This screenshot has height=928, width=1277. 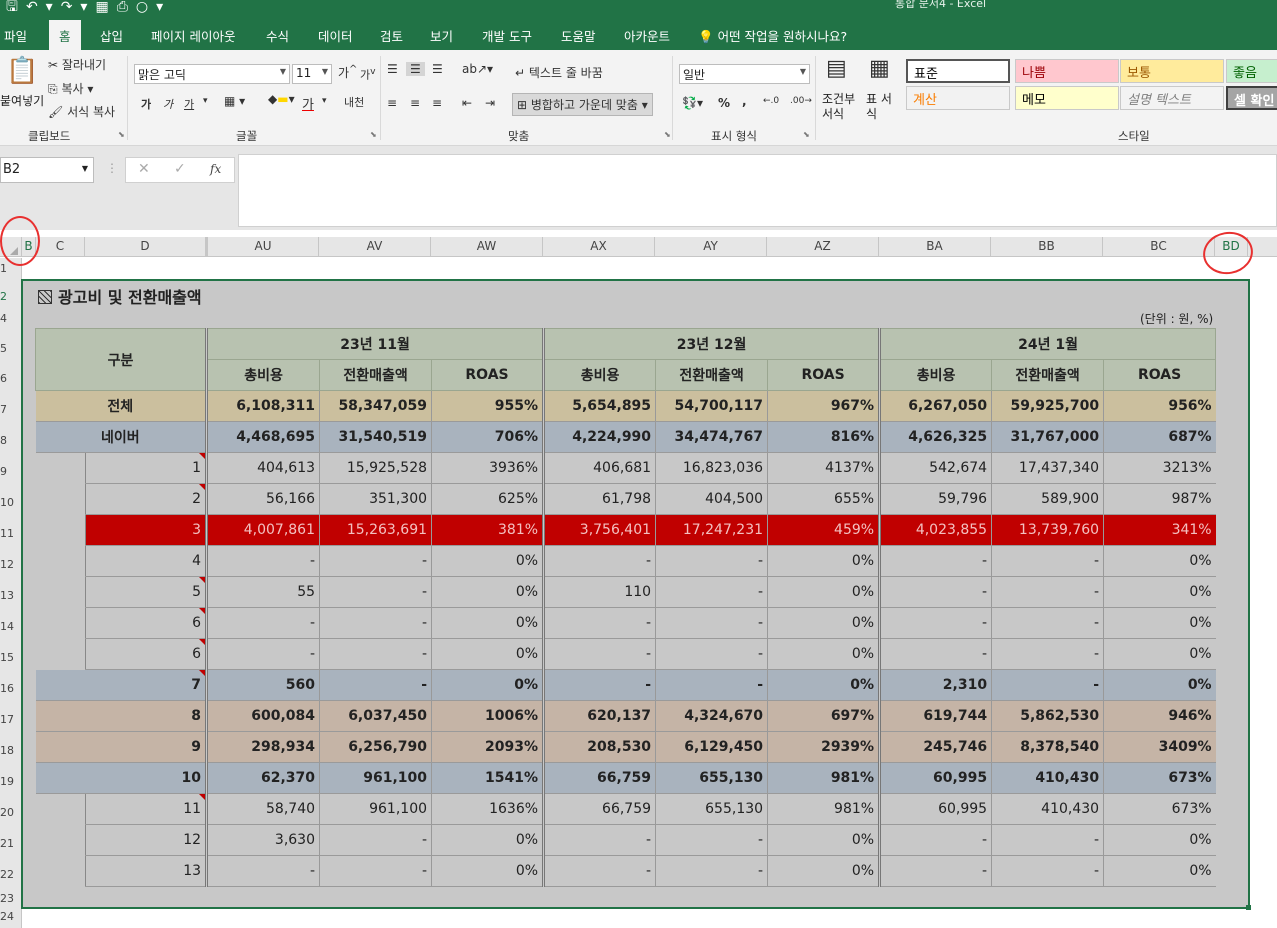 I want to click on data-cell: 459%, so click(x=823, y=530).